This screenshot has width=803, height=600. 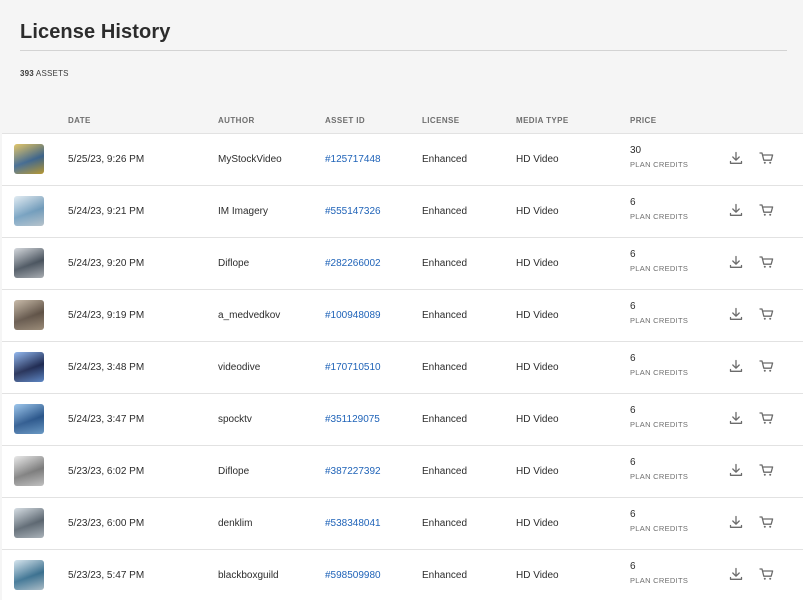 I want to click on author-name: IM Imagery, so click(x=243, y=211).